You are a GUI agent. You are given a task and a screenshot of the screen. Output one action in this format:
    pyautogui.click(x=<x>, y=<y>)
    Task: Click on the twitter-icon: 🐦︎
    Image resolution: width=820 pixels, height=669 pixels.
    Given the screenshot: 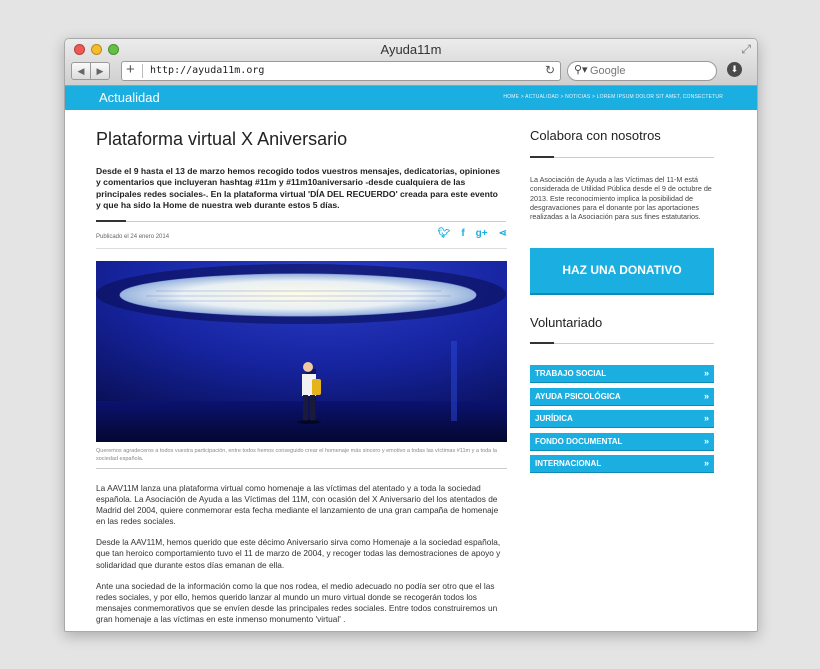 What is the action you would take?
    pyautogui.click(x=444, y=233)
    